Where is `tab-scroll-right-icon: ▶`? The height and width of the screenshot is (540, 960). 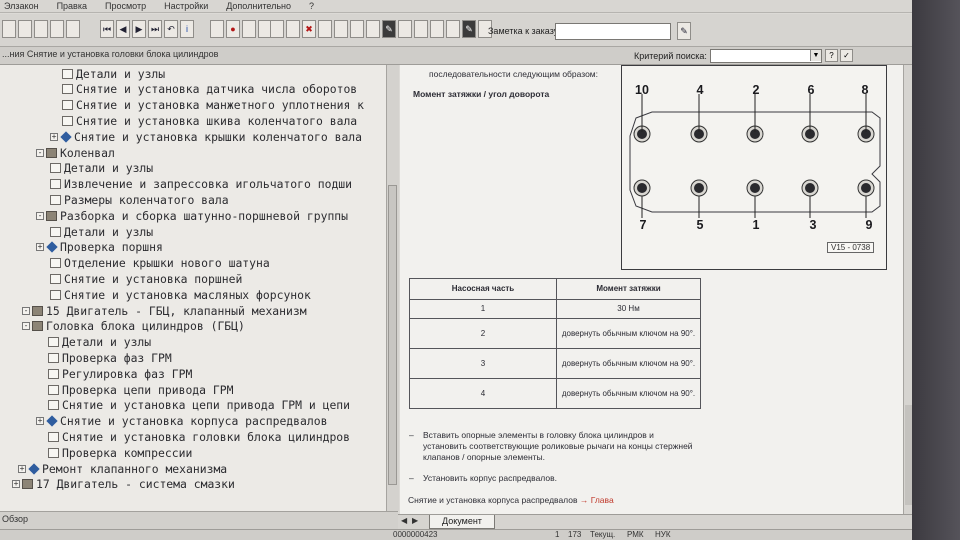
tab-scroll-right-icon: ▶ is located at coordinates (415, 520).